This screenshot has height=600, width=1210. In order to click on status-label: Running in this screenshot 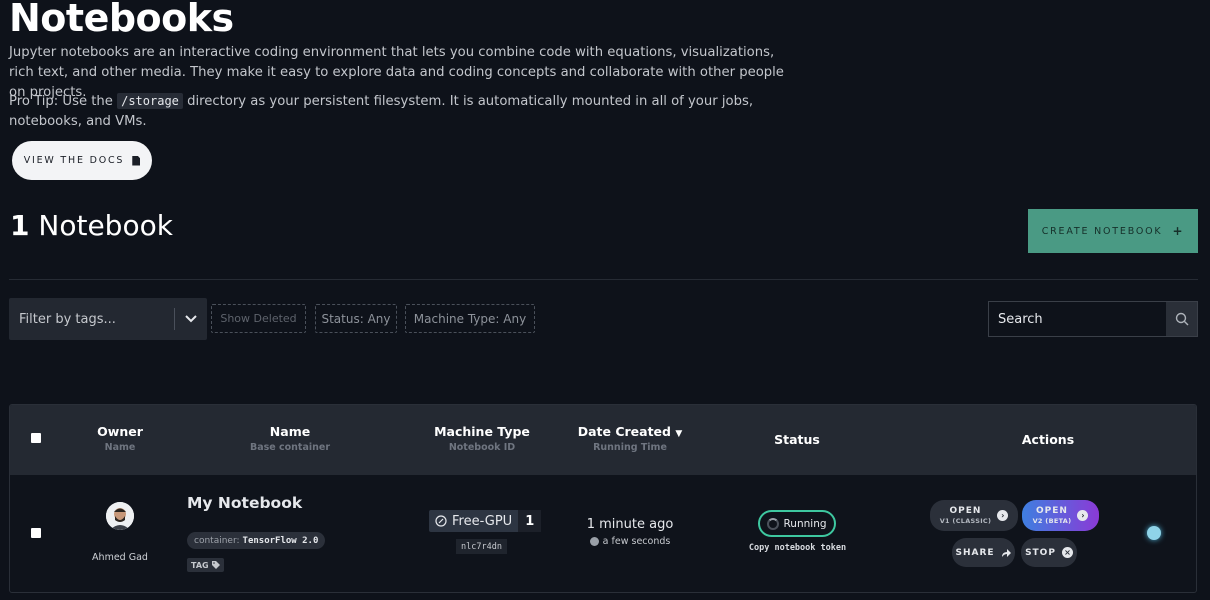, I will do `click(805, 523)`.